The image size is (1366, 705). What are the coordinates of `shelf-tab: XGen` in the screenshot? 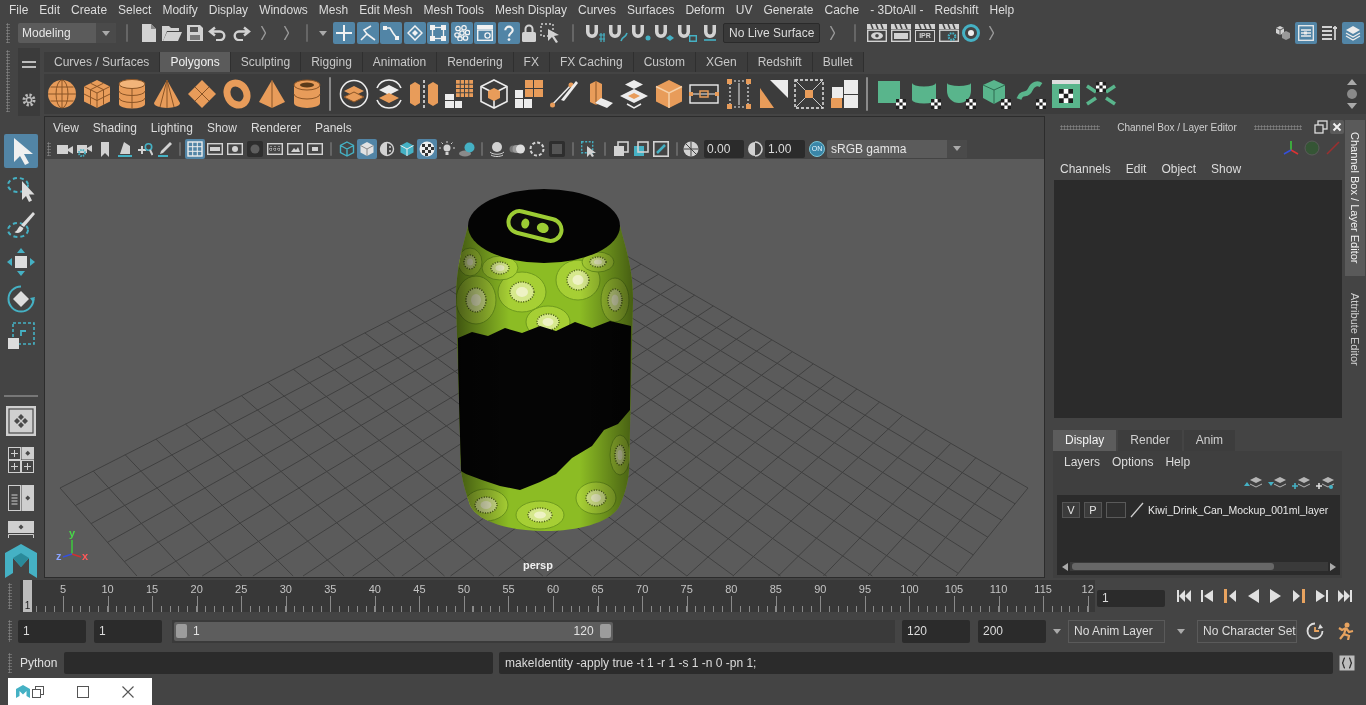 It's located at (721, 62).